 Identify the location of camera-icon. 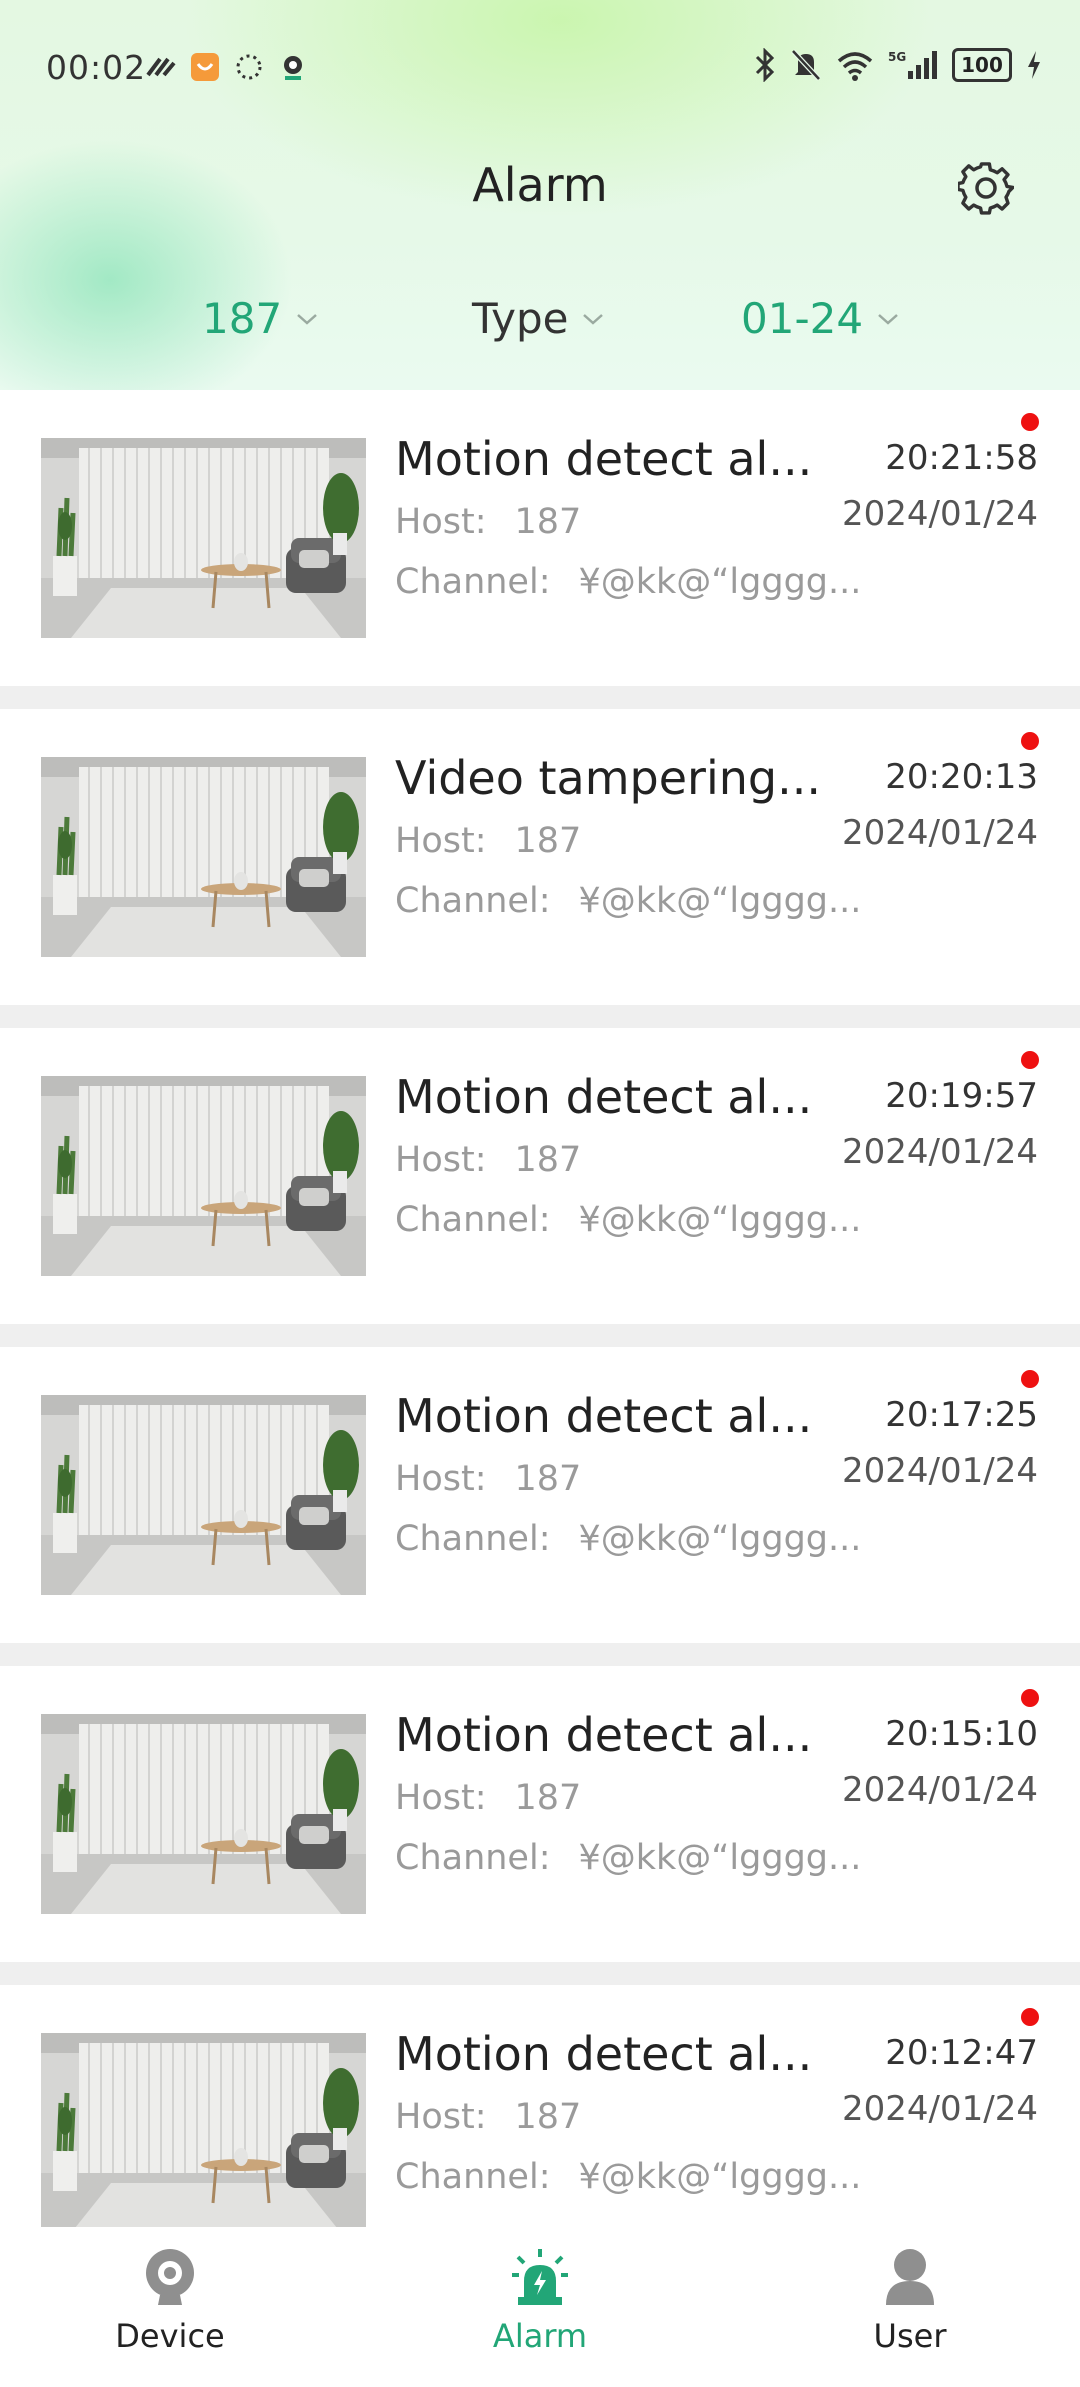
(170, 2277).